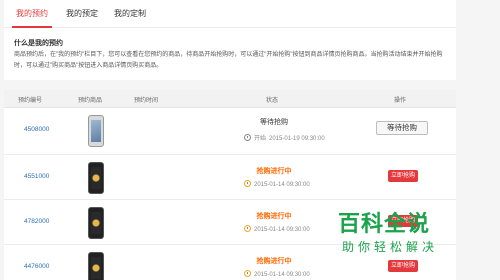 This screenshot has height=280, width=500. What do you see at coordinates (38, 43) in the screenshot?
I see `info-title: 什么是我的预约` at bounding box center [38, 43].